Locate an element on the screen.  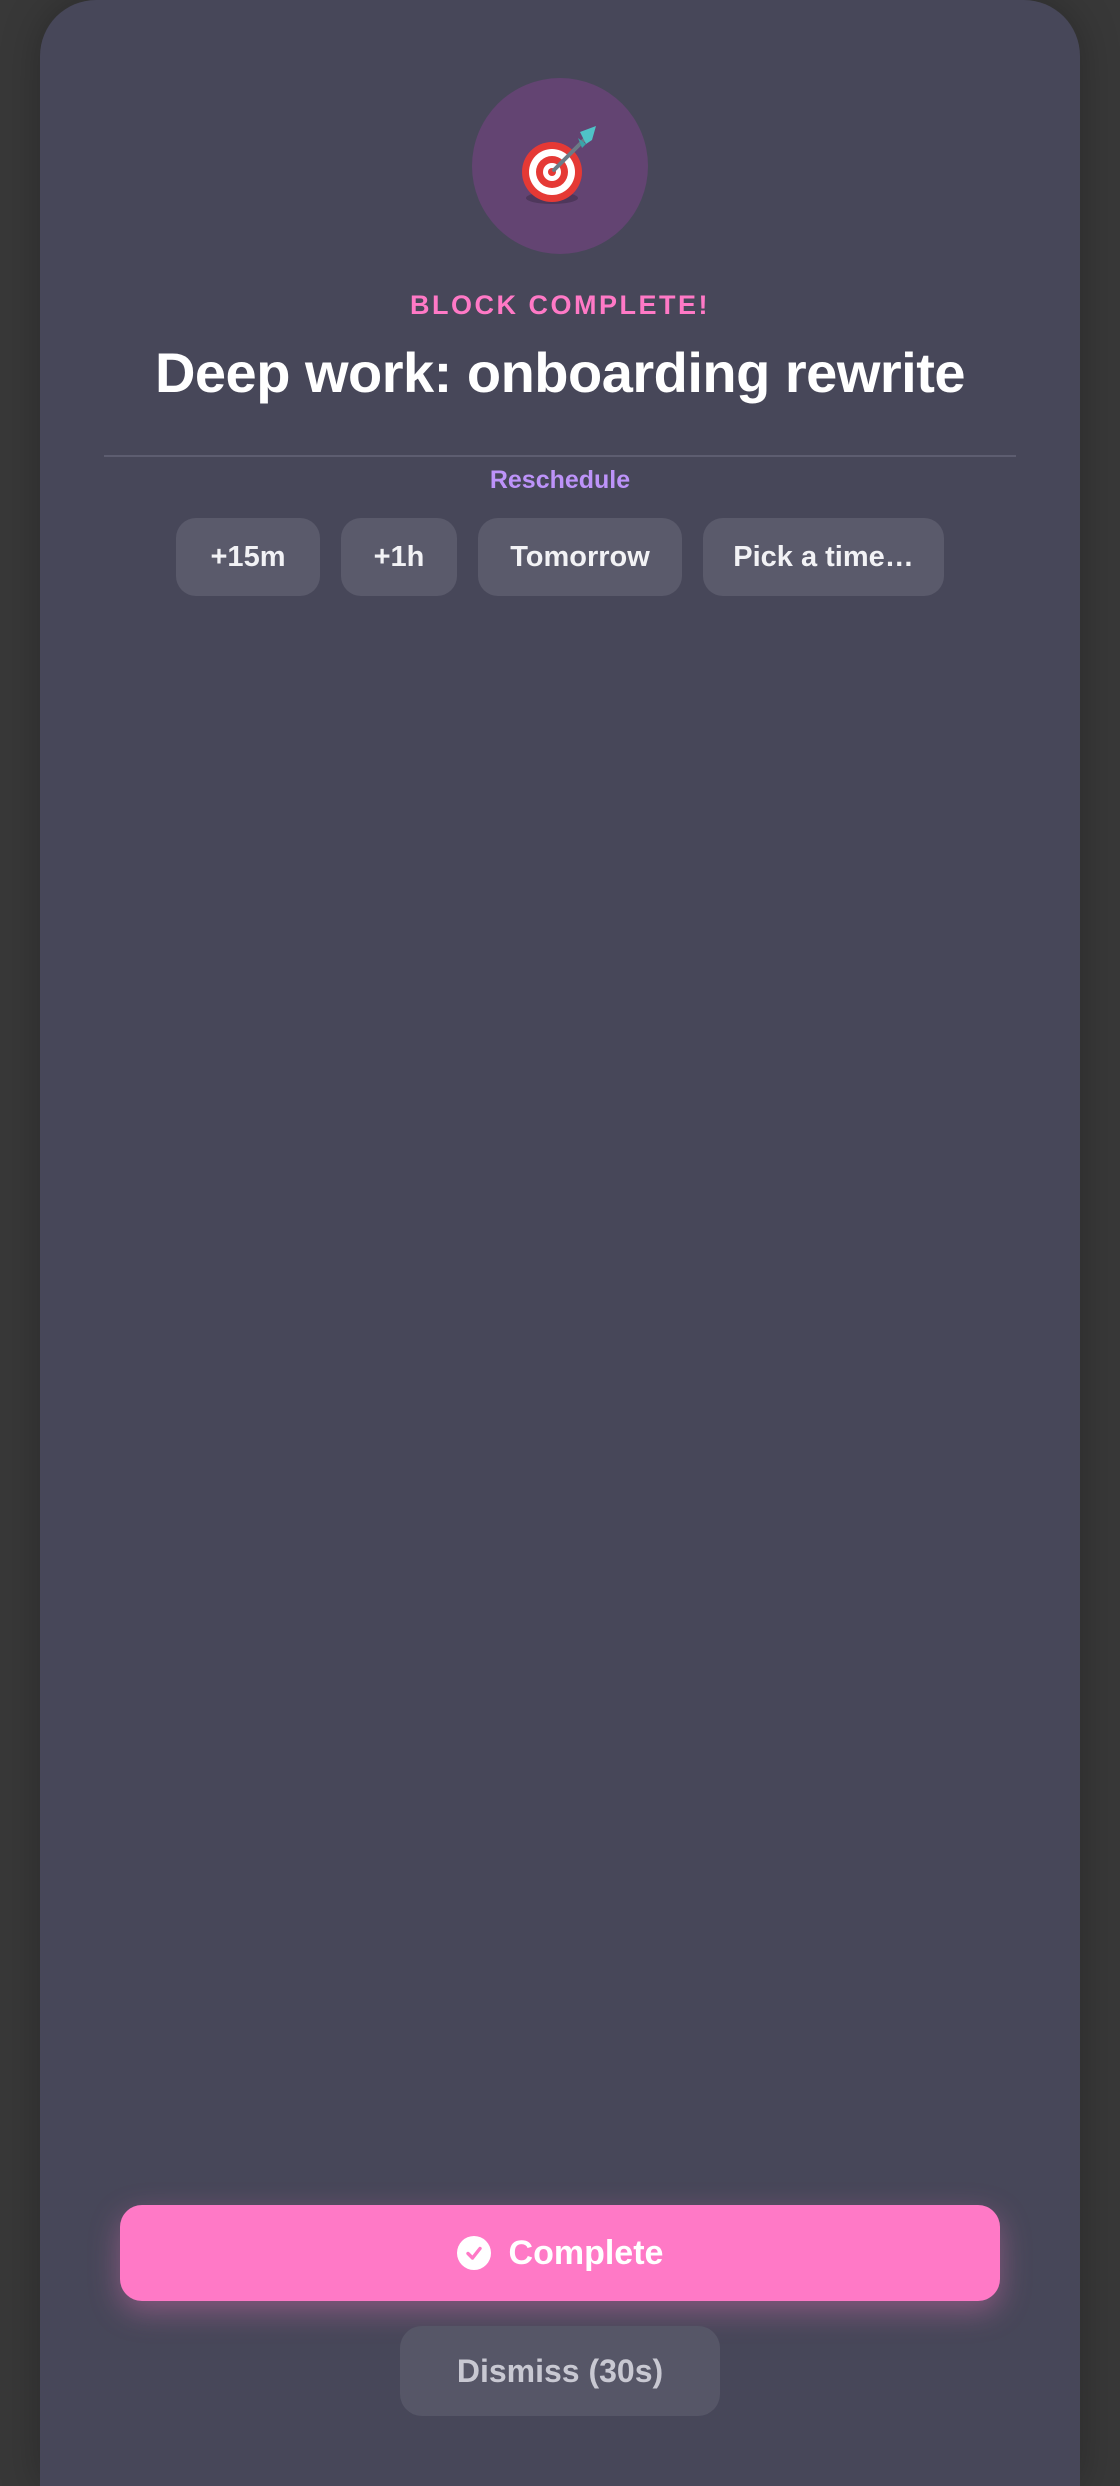
complete-label: Complete is located at coordinates (586, 2252).